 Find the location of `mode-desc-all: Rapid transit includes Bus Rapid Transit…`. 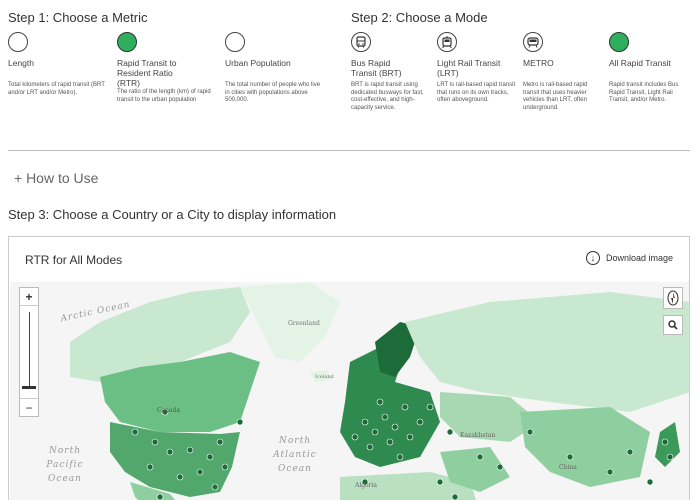

mode-desc-all: Rapid transit includes Bus Rapid Transit… is located at coordinates (644, 92).